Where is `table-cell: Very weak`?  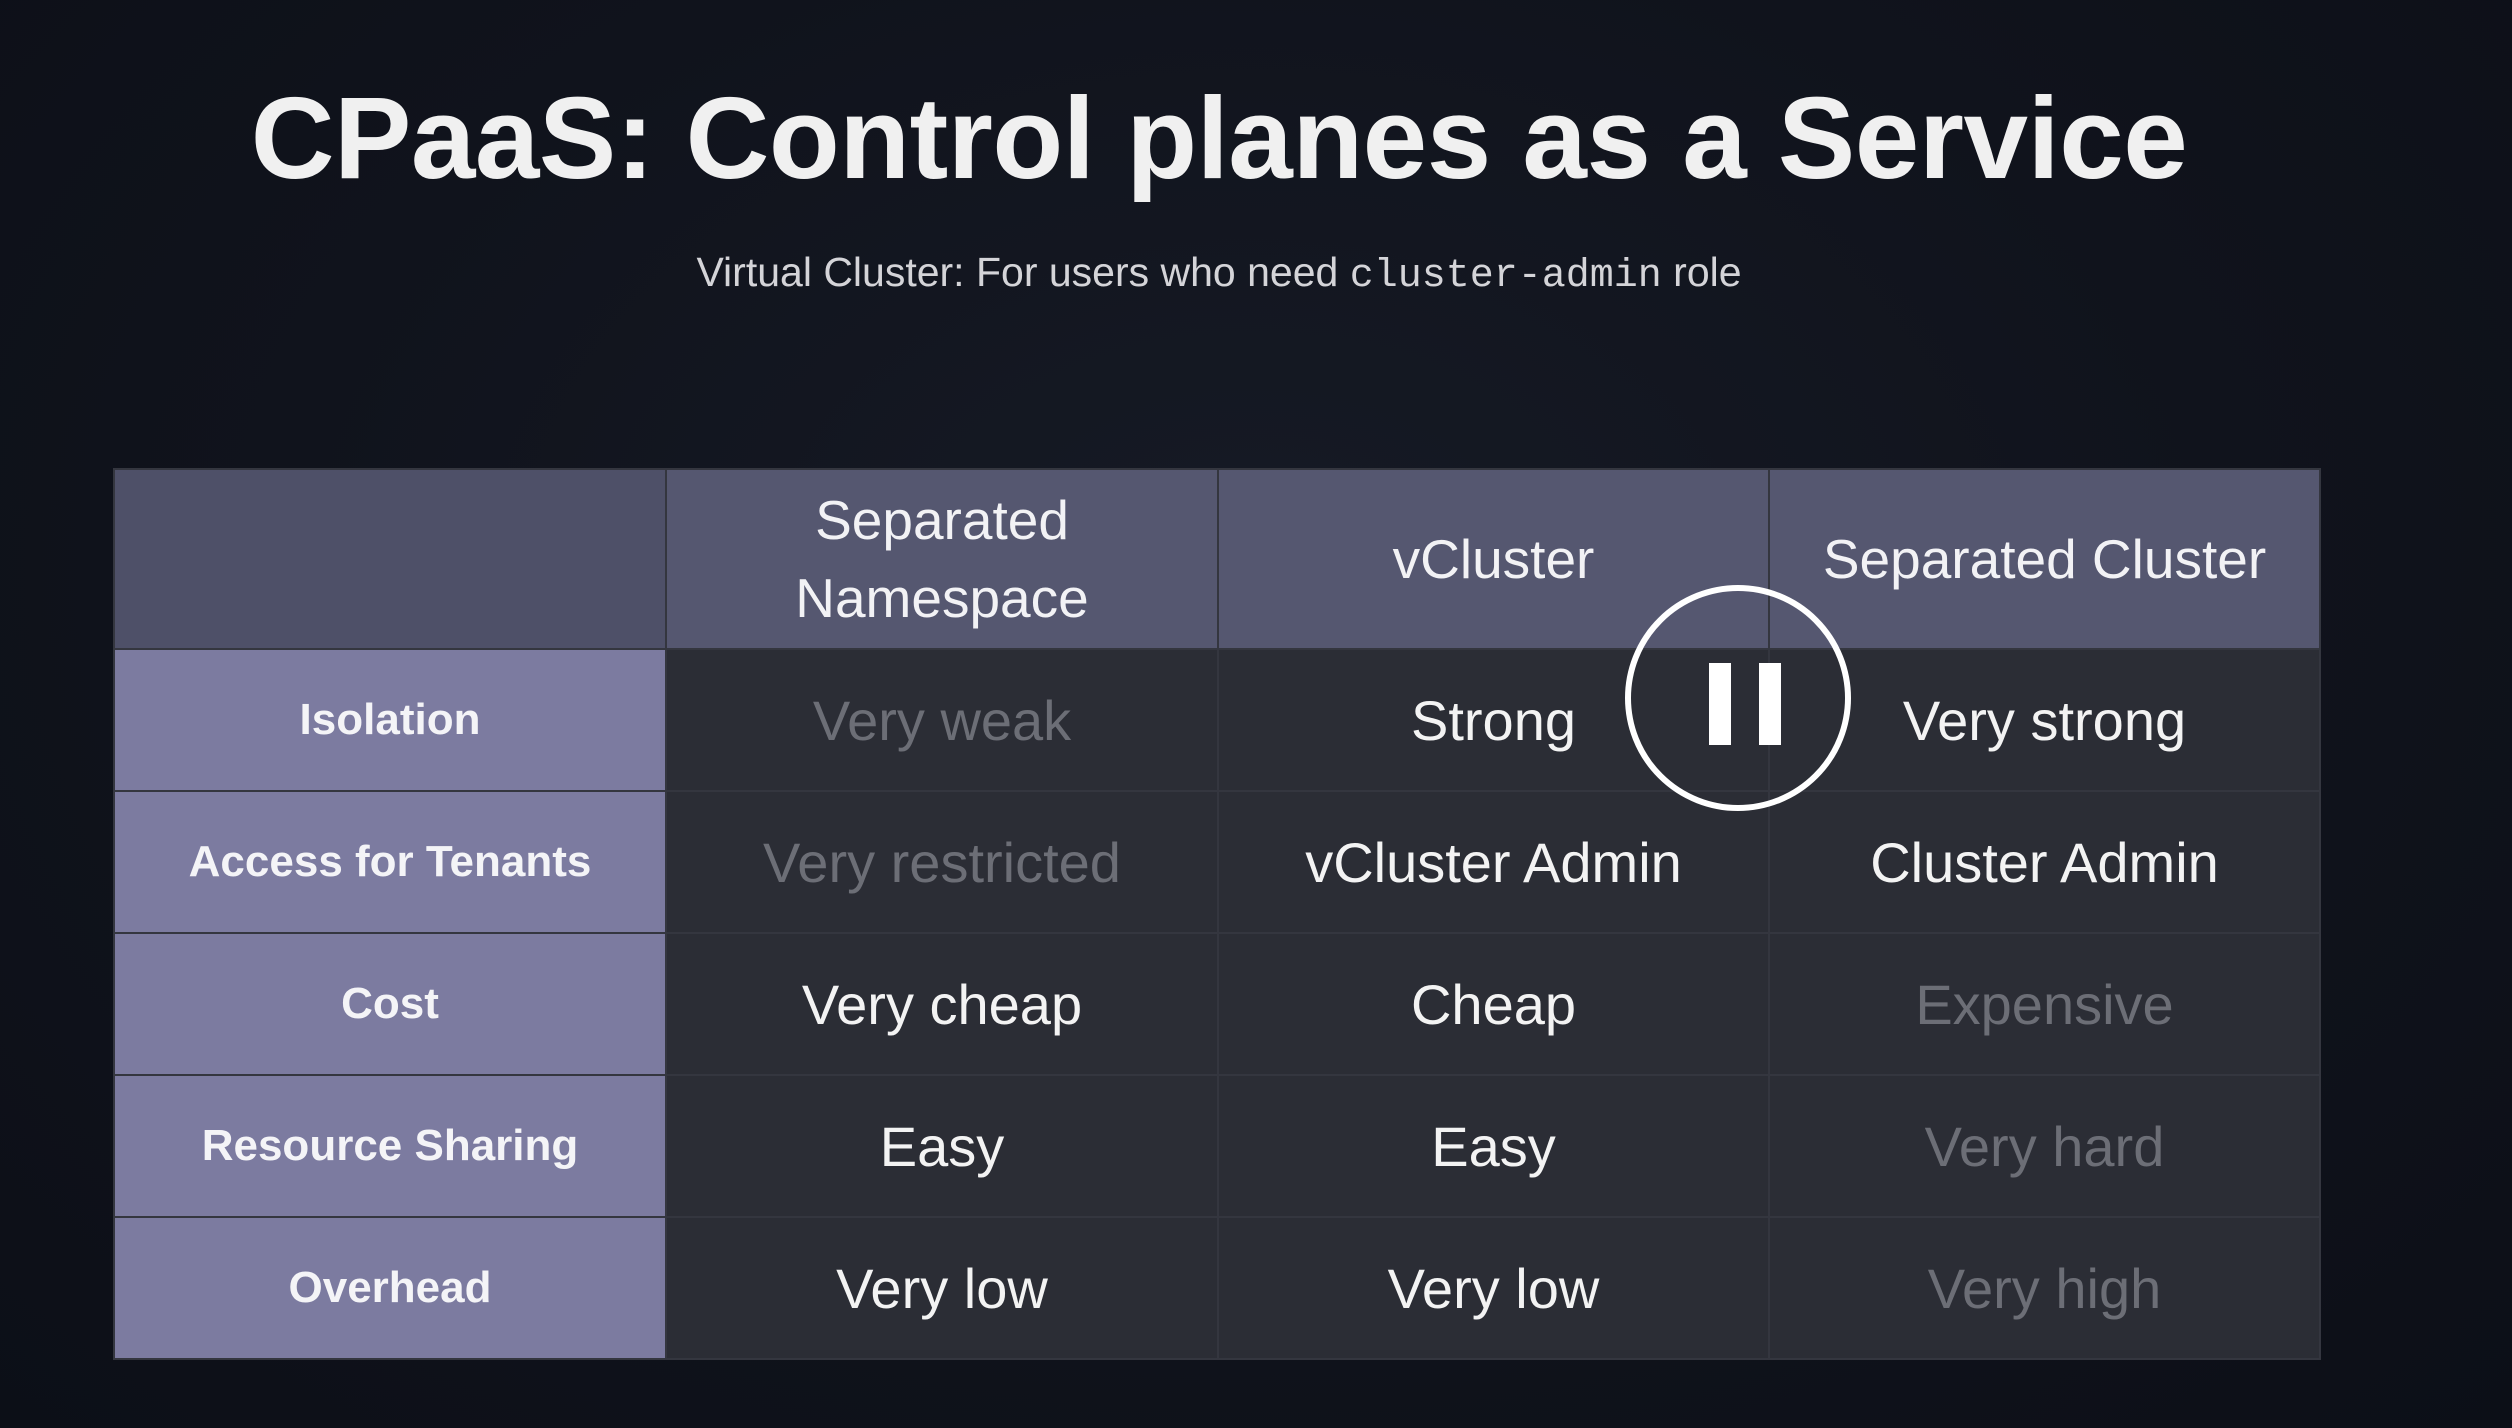 table-cell: Very weak is located at coordinates (942, 720).